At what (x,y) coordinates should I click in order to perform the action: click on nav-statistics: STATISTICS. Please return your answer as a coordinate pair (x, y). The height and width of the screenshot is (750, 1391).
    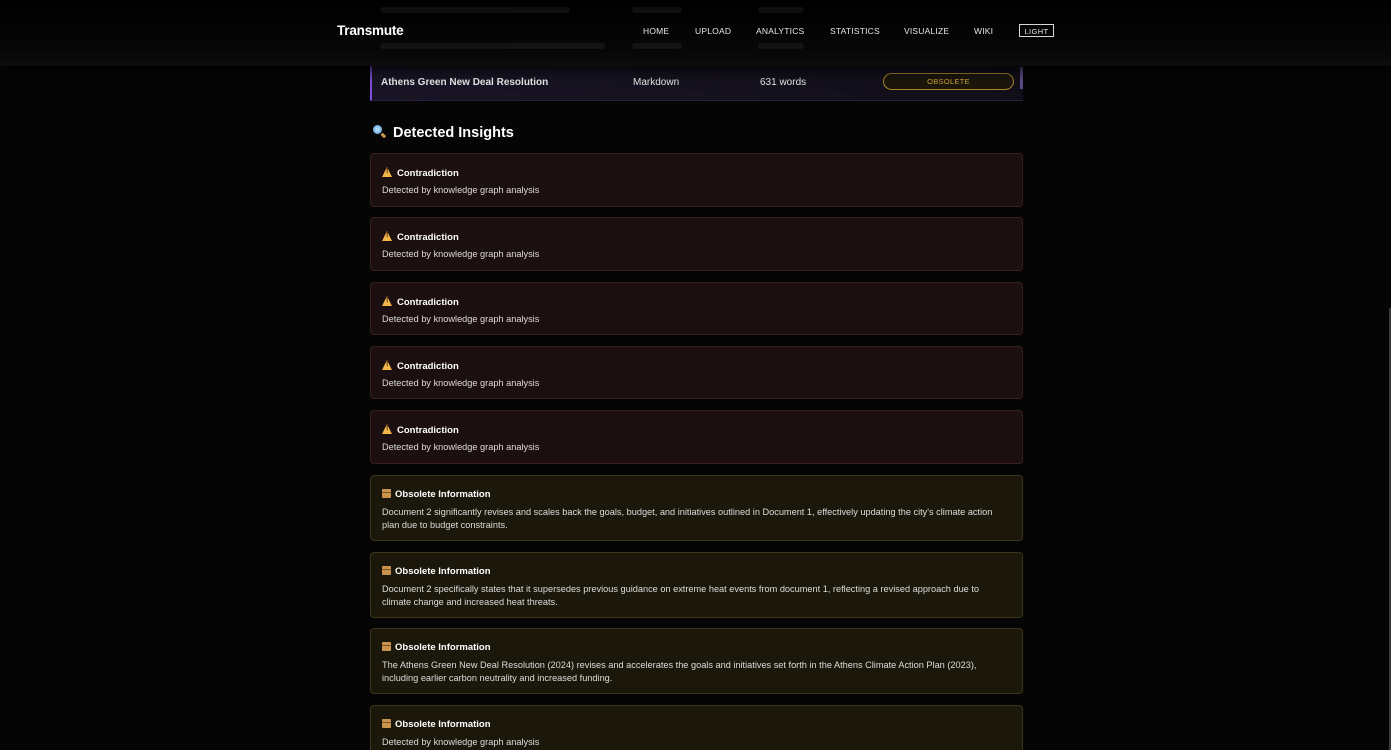
    Looking at the image, I should click on (855, 31).